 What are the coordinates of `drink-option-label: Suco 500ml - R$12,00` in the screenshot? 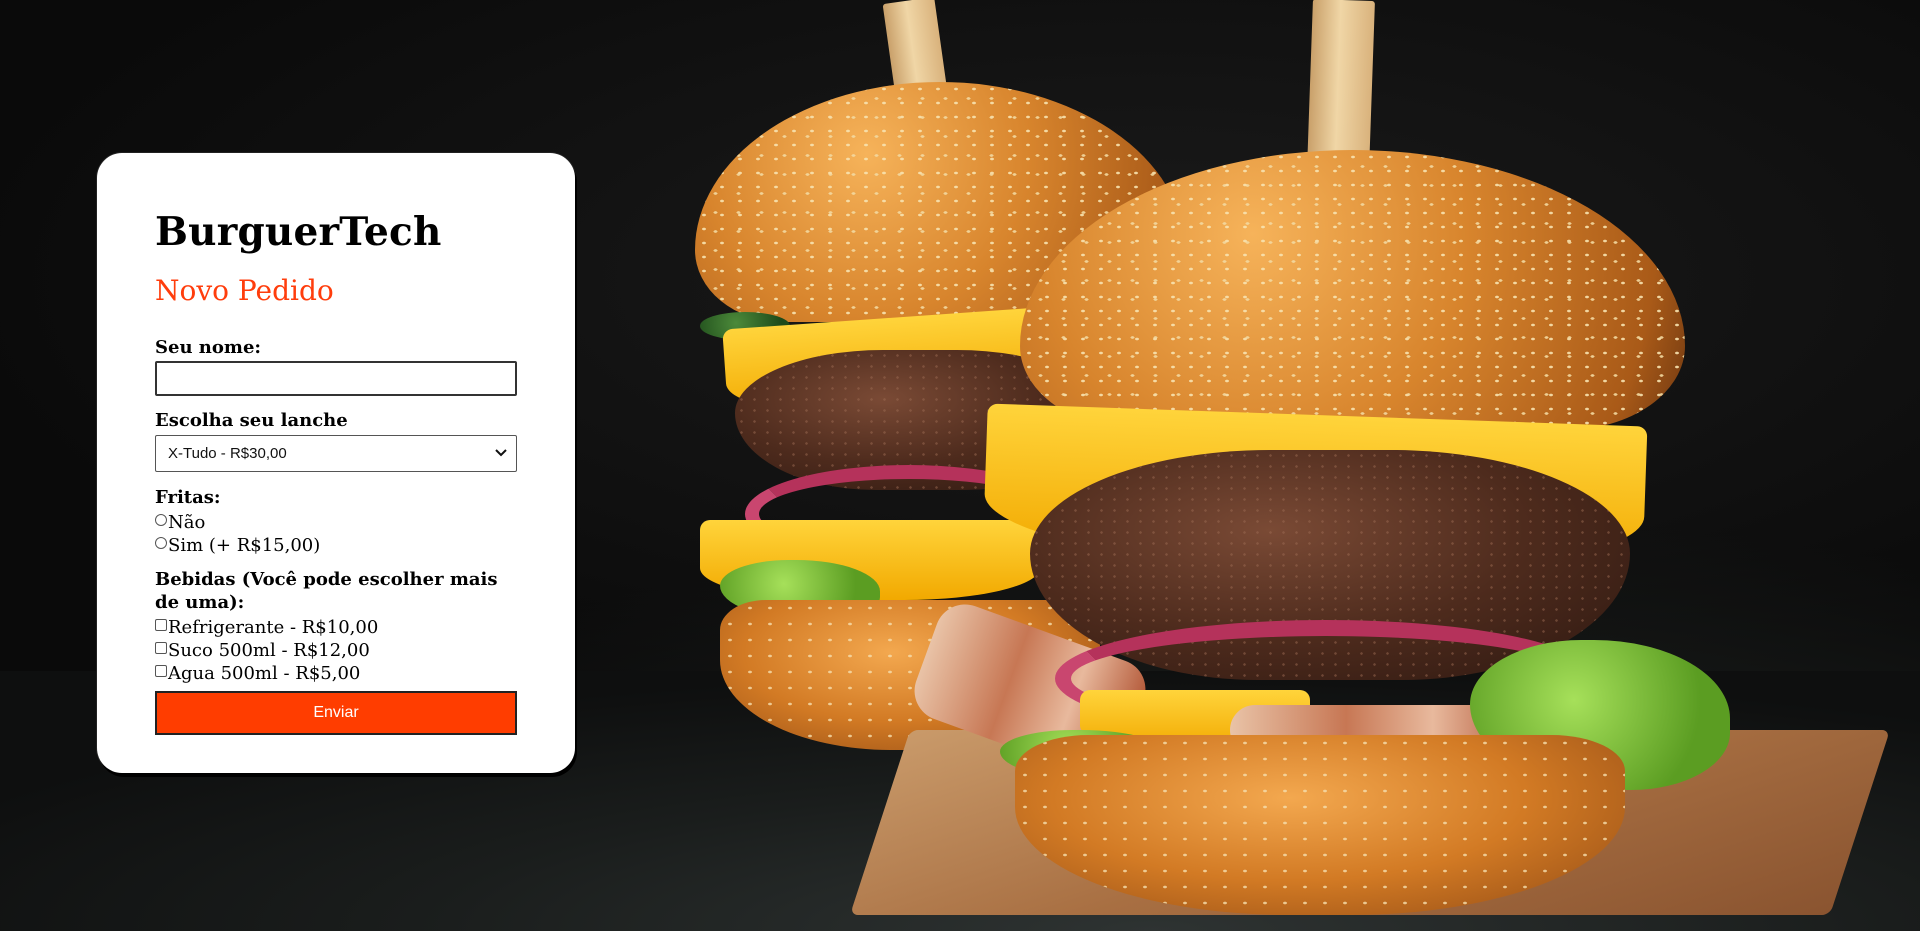 It's located at (269, 651).